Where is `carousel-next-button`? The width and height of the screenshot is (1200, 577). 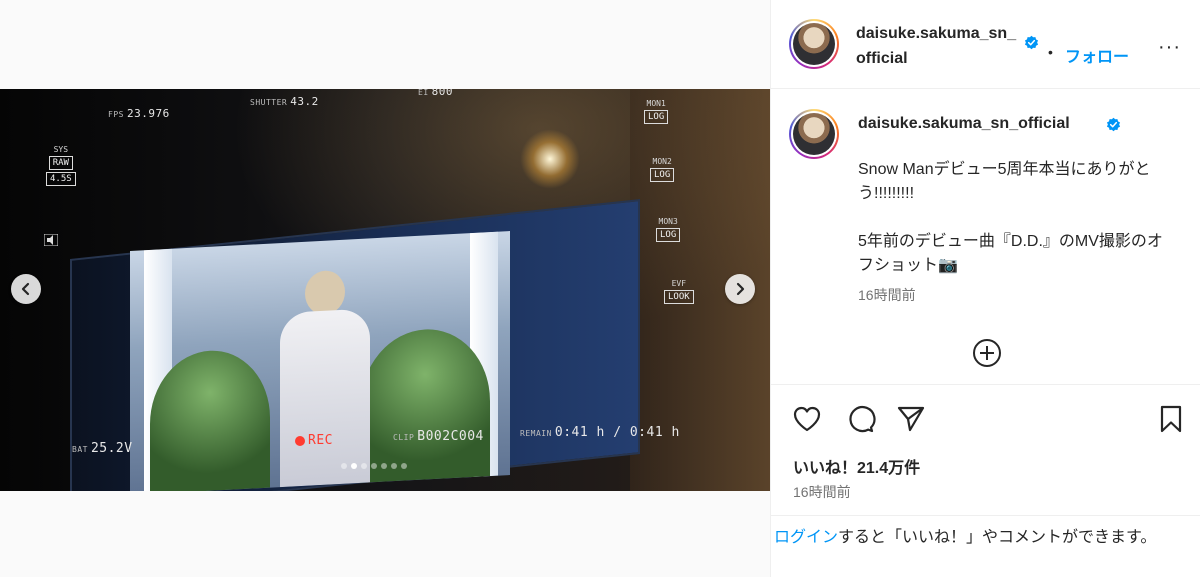 carousel-next-button is located at coordinates (740, 289).